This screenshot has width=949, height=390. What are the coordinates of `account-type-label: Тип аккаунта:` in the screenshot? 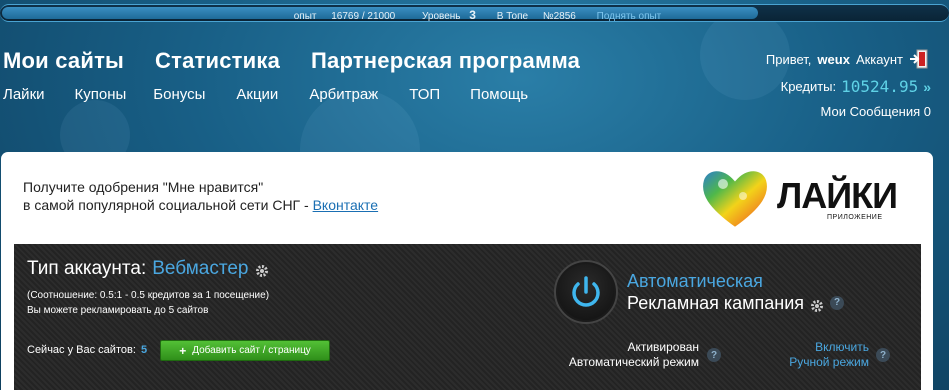 It's located at (87, 268).